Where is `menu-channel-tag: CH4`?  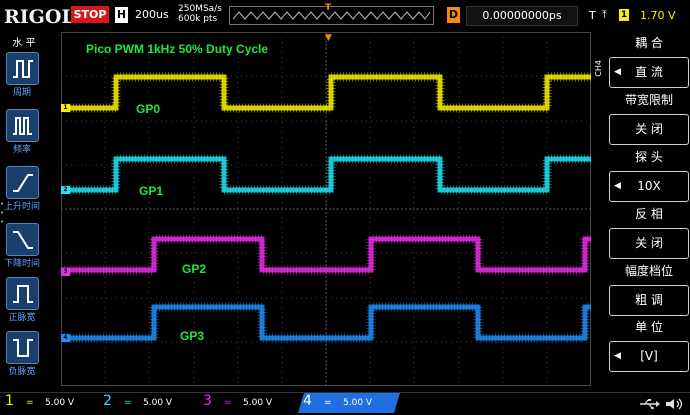 menu-channel-tag: CH4 is located at coordinates (598, 68).